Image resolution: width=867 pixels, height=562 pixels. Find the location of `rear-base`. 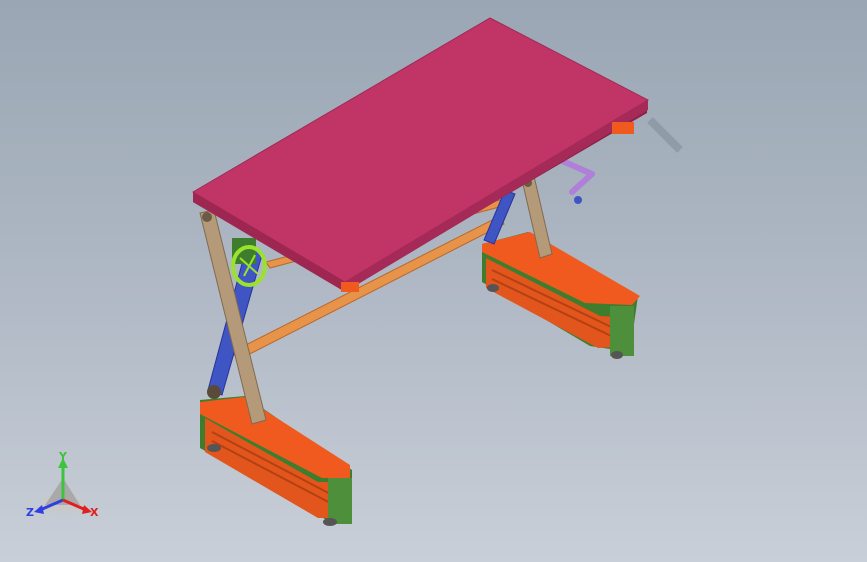

rear-base is located at coordinates (561, 295).